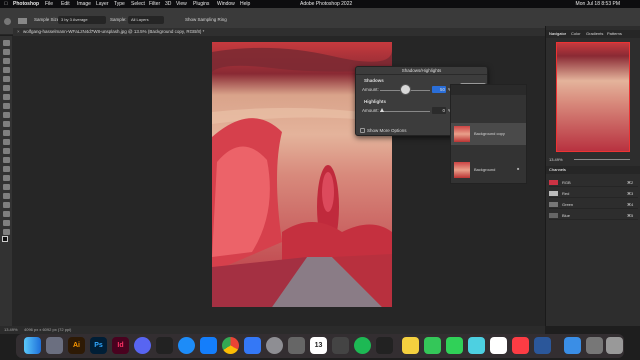  I want to click on healing-tool-icon, so click(6, 106).